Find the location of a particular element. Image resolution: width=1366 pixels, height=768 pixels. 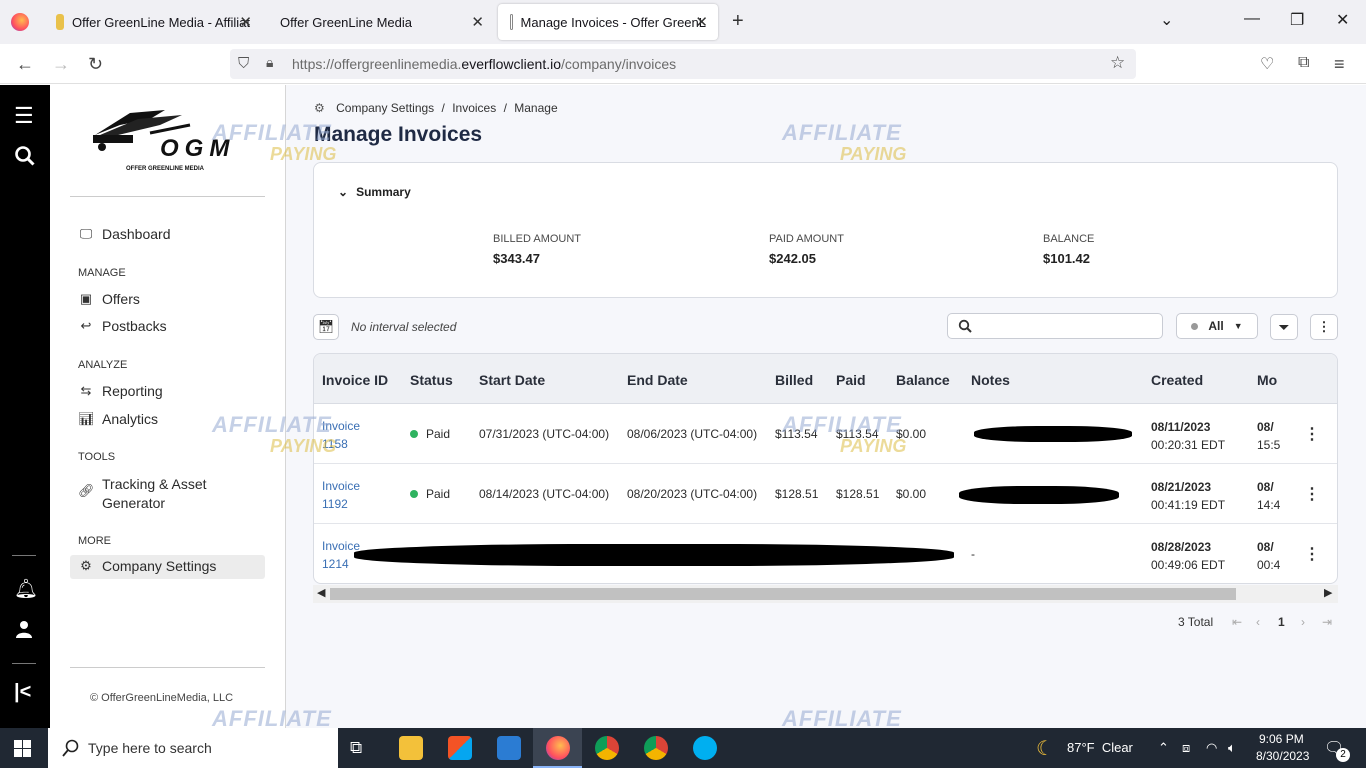

list-tabs-icon: ⌄ is located at coordinates (1166, 20).